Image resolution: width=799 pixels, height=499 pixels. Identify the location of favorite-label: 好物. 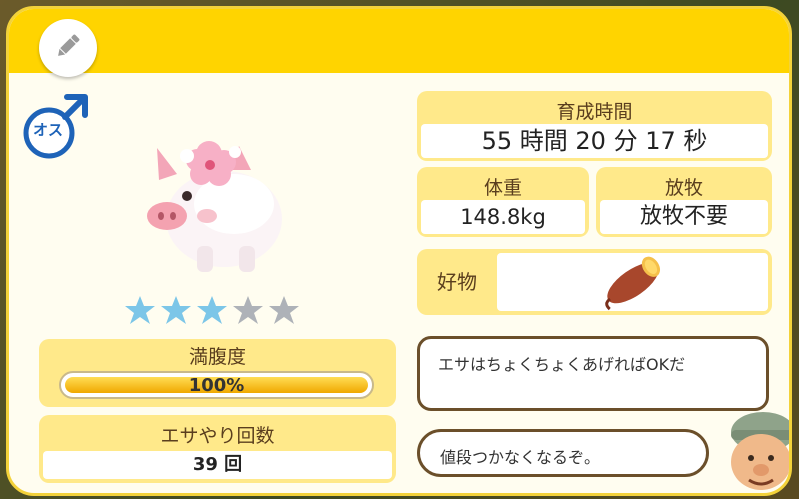
(457, 282).